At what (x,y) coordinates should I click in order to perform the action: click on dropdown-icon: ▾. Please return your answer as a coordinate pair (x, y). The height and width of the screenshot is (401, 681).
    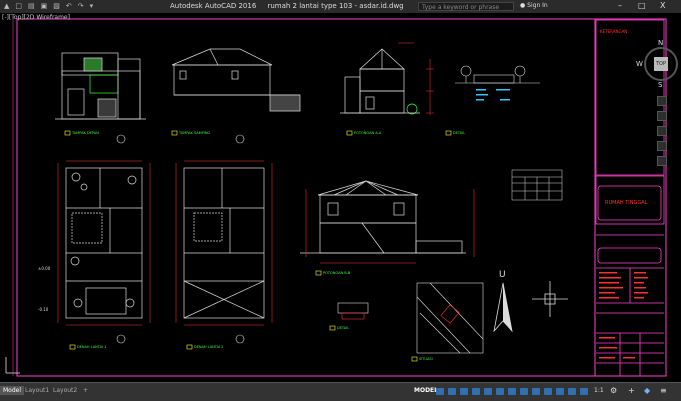
    Looking at the image, I should click on (92, 6).